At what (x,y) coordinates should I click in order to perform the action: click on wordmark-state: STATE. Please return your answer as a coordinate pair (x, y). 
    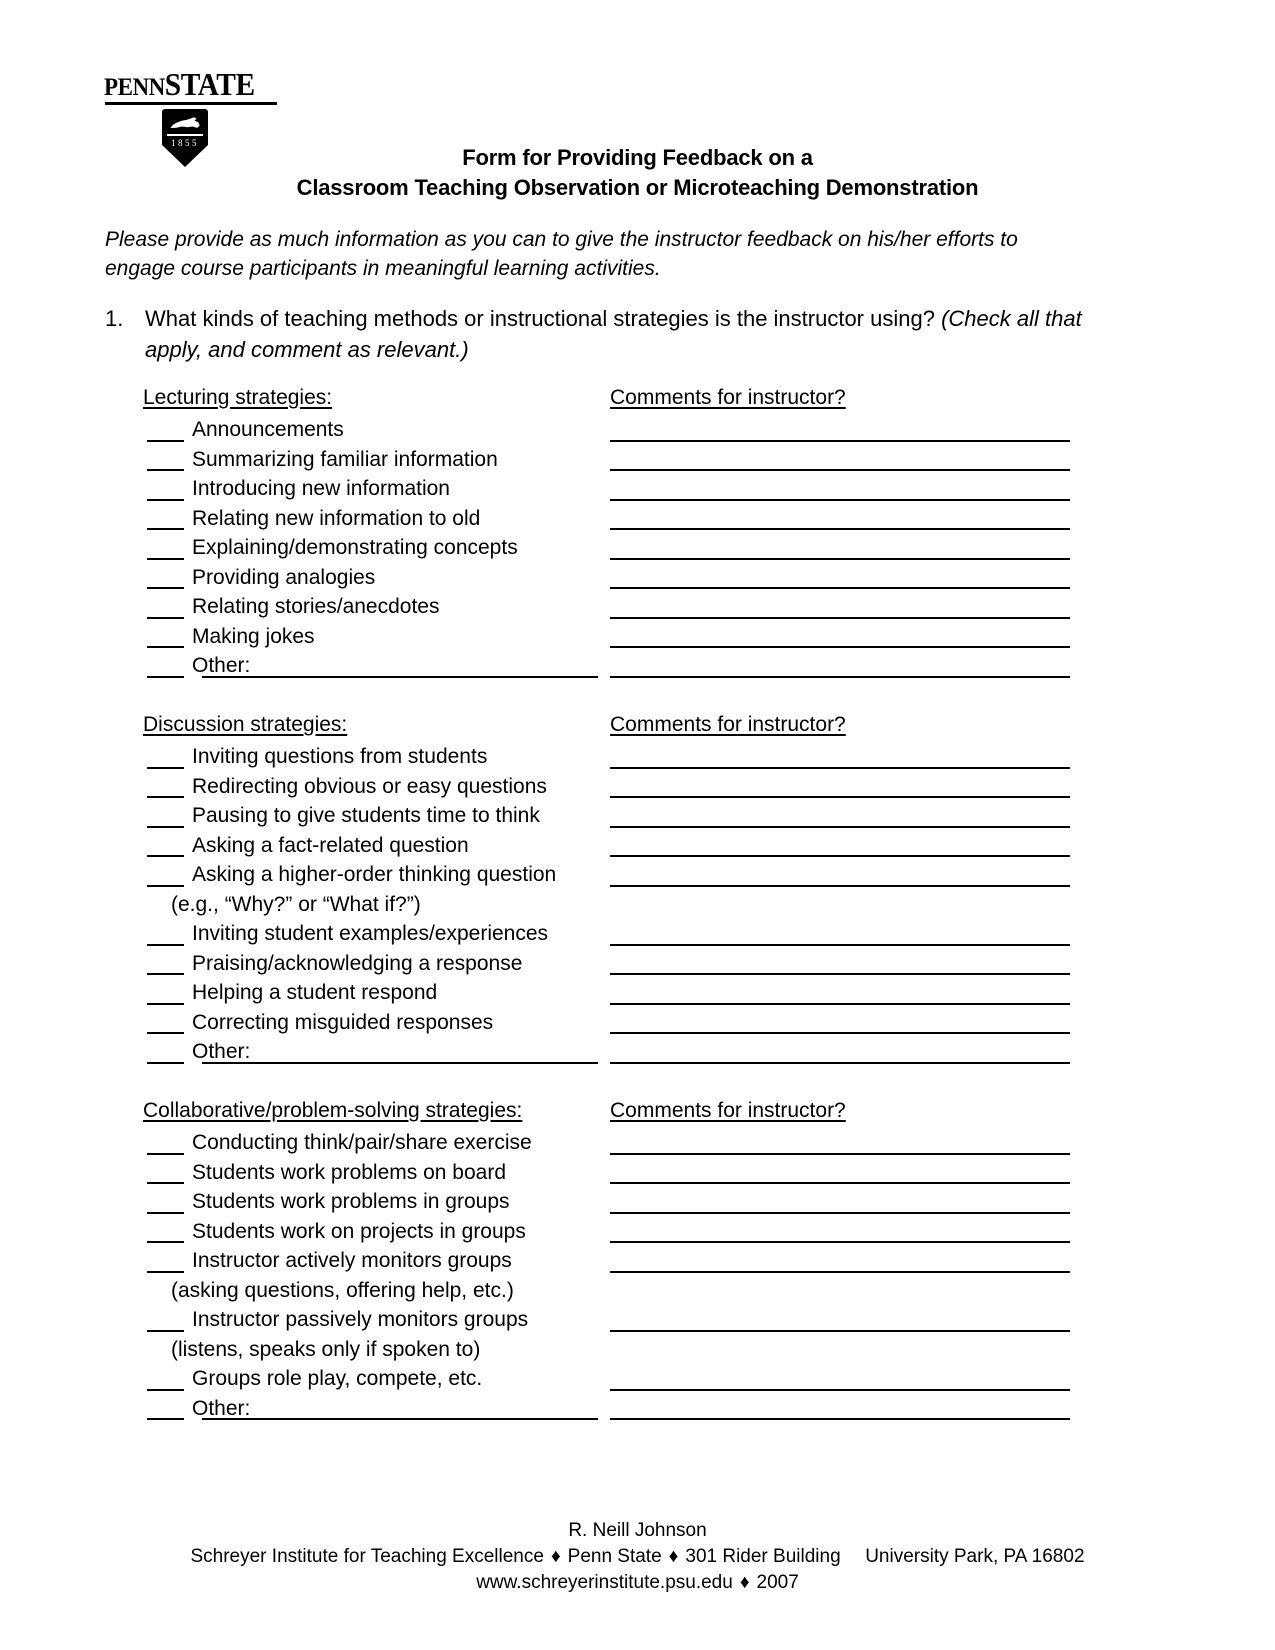
    Looking at the image, I should click on (209, 84).